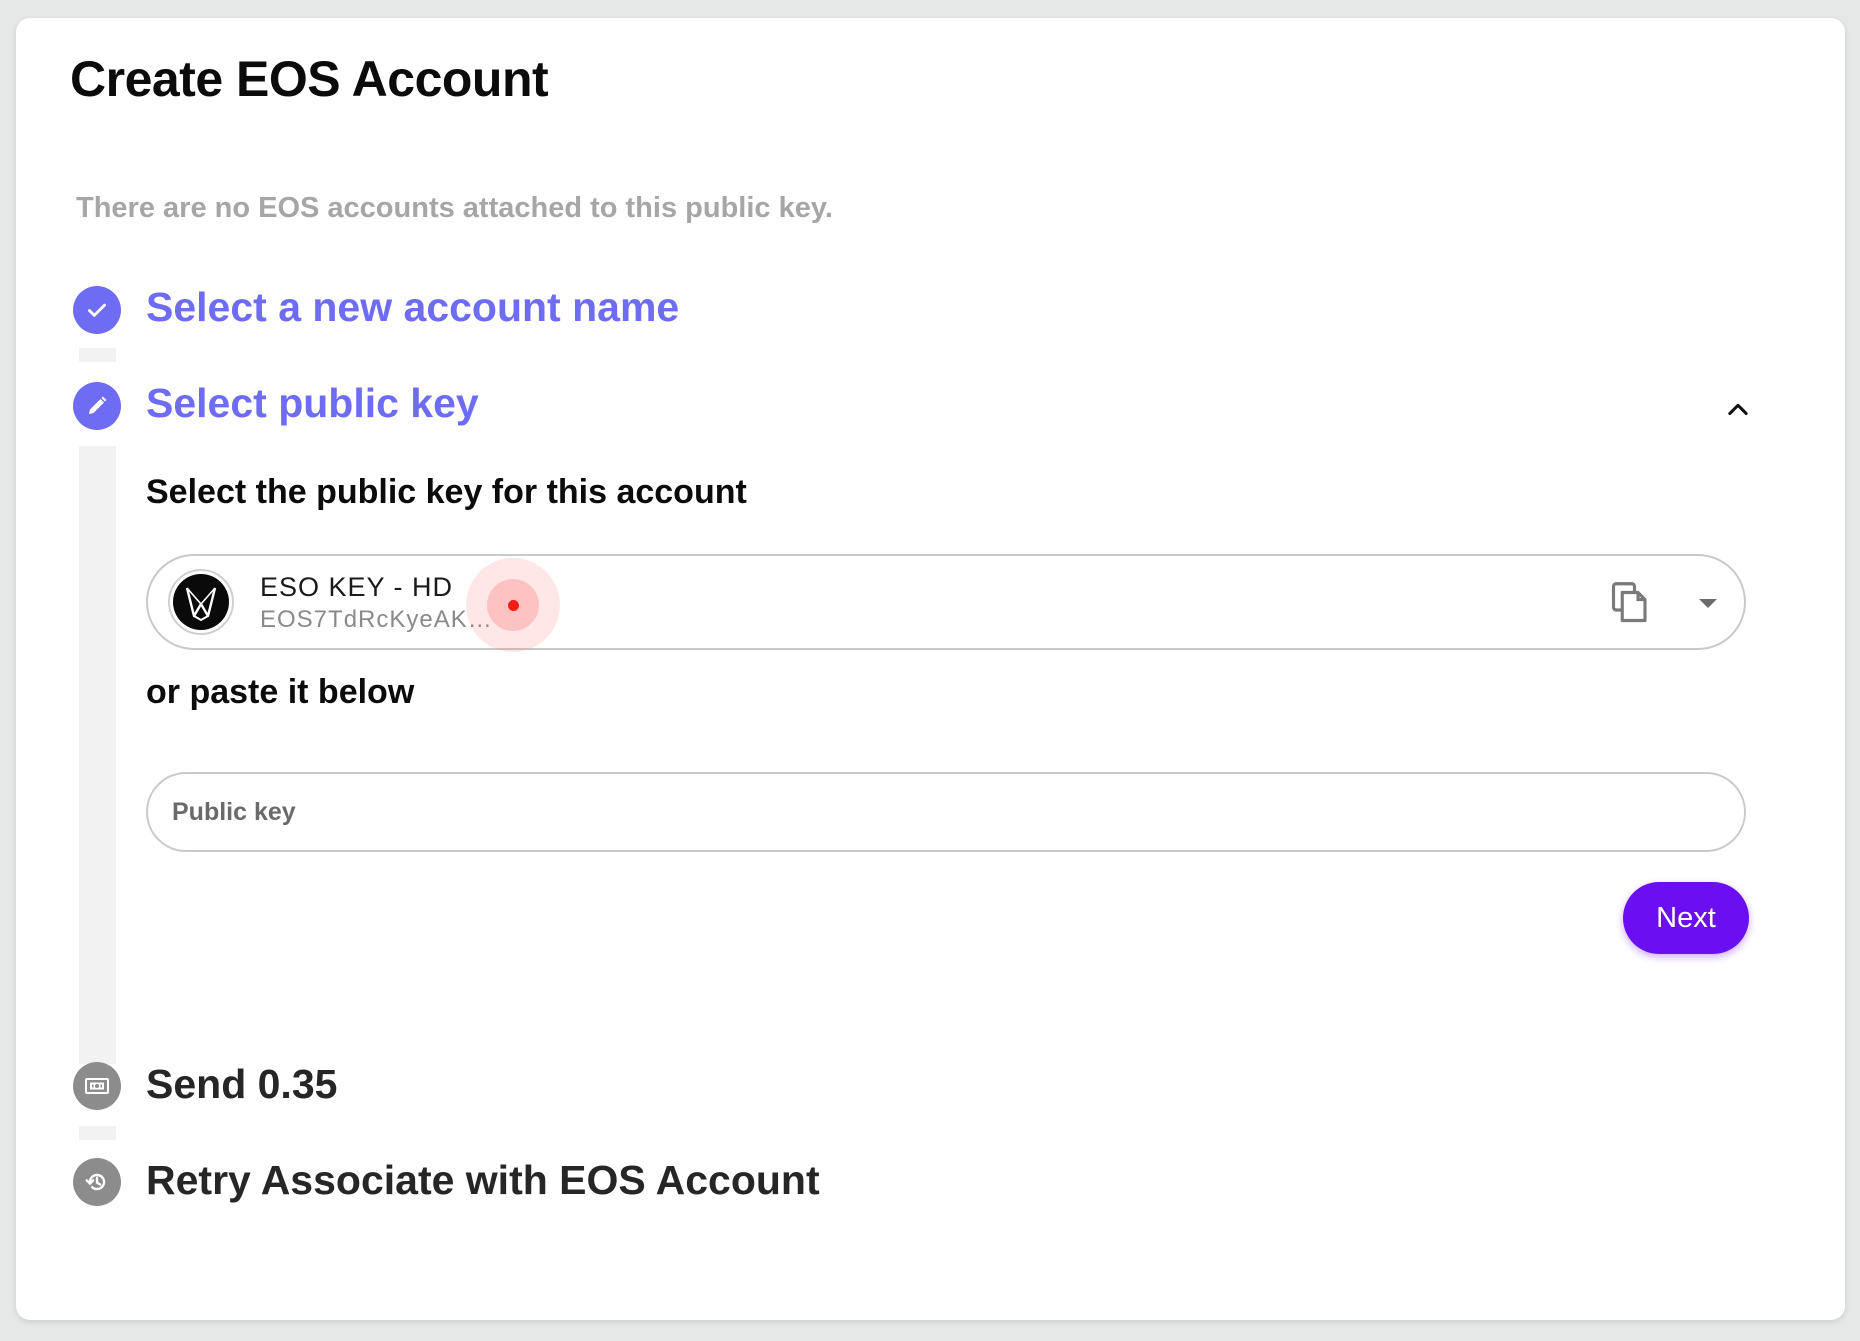 Image resolution: width=1860 pixels, height=1341 pixels. Describe the element at coordinates (412, 307) in the screenshot. I see `step-select-account-name: Select a new account name` at that location.